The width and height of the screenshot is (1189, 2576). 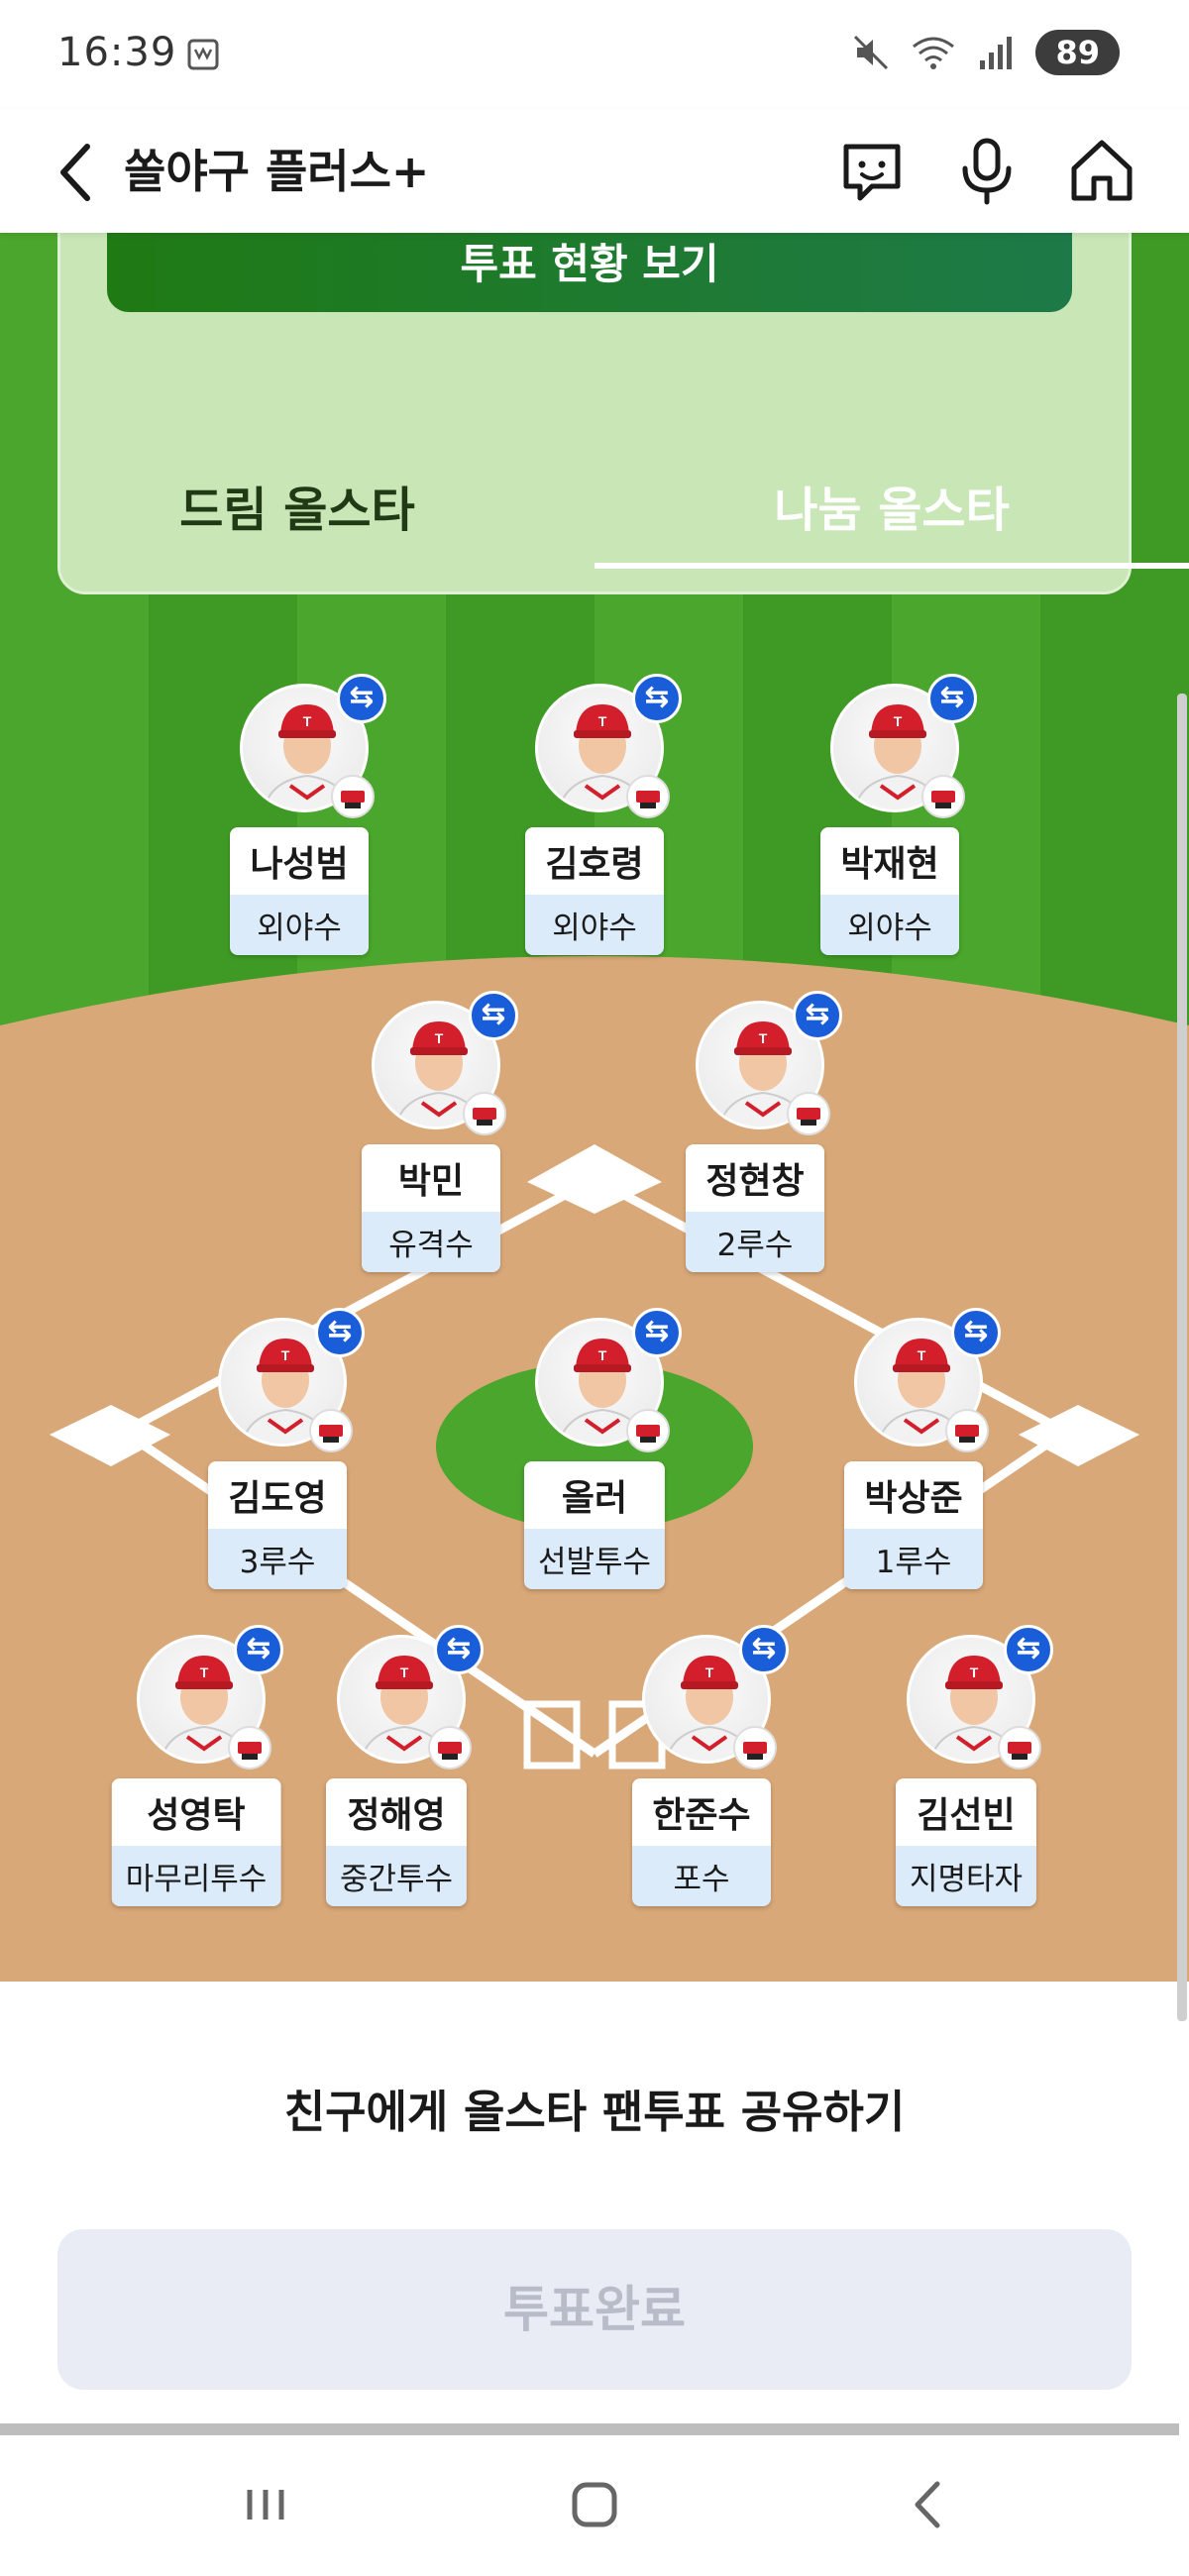 I want to click on player-name: 김호령, so click(x=594, y=861).